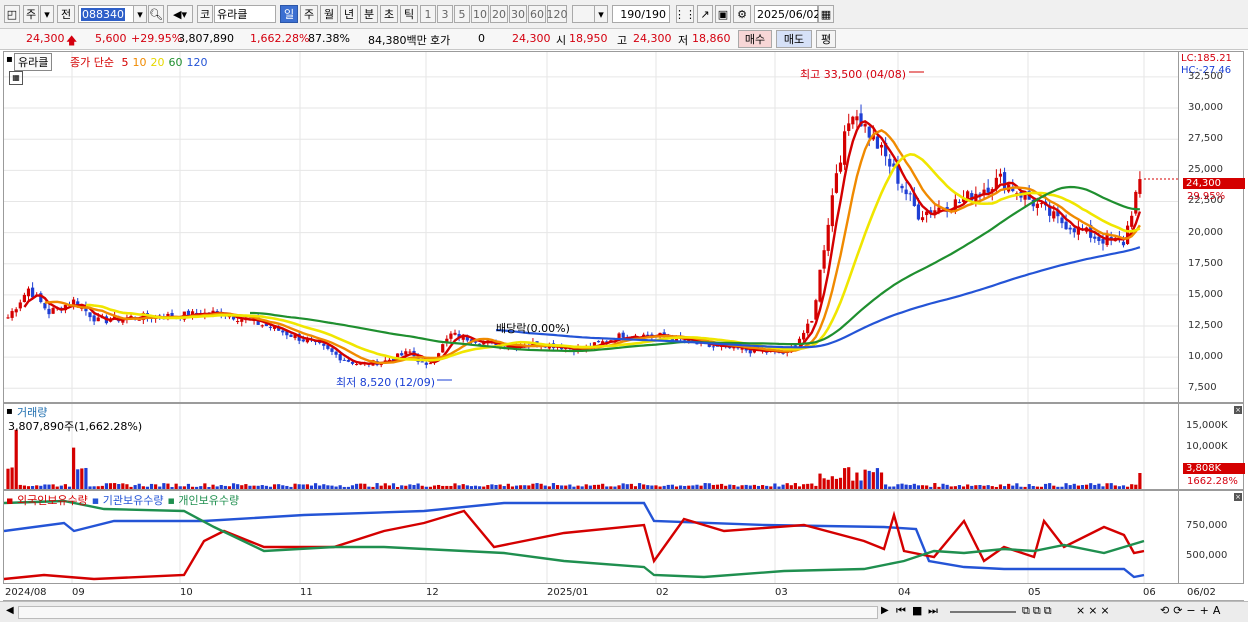 This screenshot has width=1248, height=622. What do you see at coordinates (462, 14) in the screenshot?
I see `minute-button-2: 5` at bounding box center [462, 14].